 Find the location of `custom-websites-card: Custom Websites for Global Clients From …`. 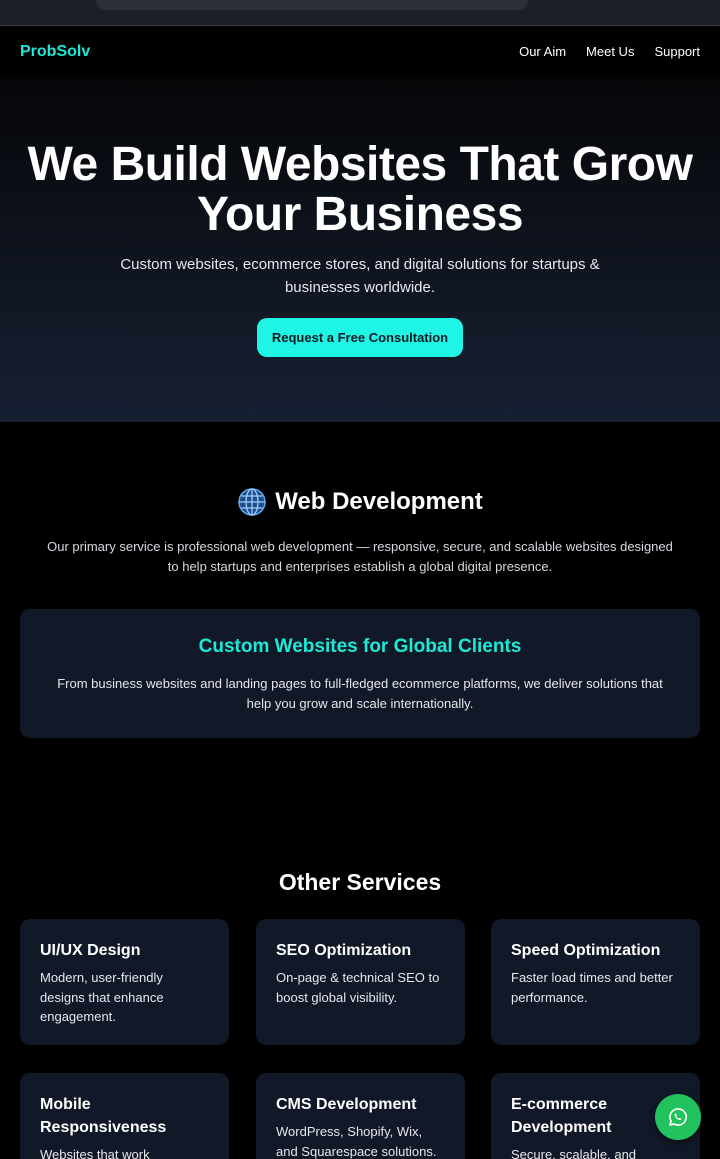

custom-websites-card: Custom Websites for Global Clients From … is located at coordinates (360, 673).